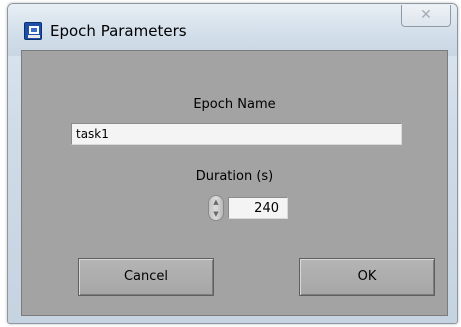  I want to click on ok-button: OK, so click(367, 277).